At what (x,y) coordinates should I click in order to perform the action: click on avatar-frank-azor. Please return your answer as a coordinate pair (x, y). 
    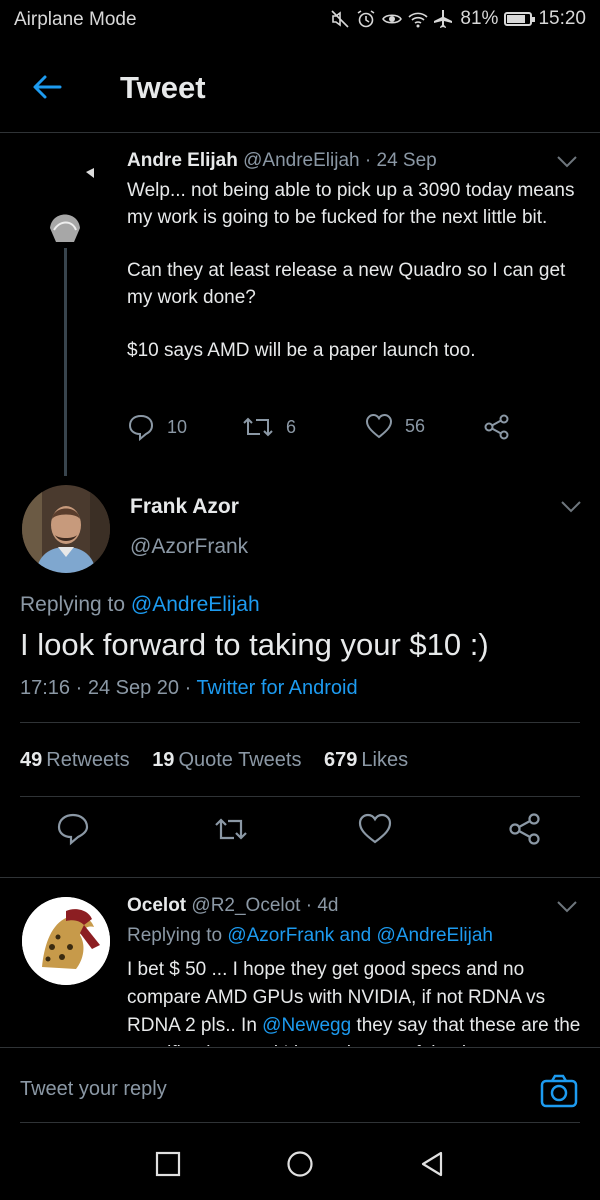
    Looking at the image, I should click on (66, 529).